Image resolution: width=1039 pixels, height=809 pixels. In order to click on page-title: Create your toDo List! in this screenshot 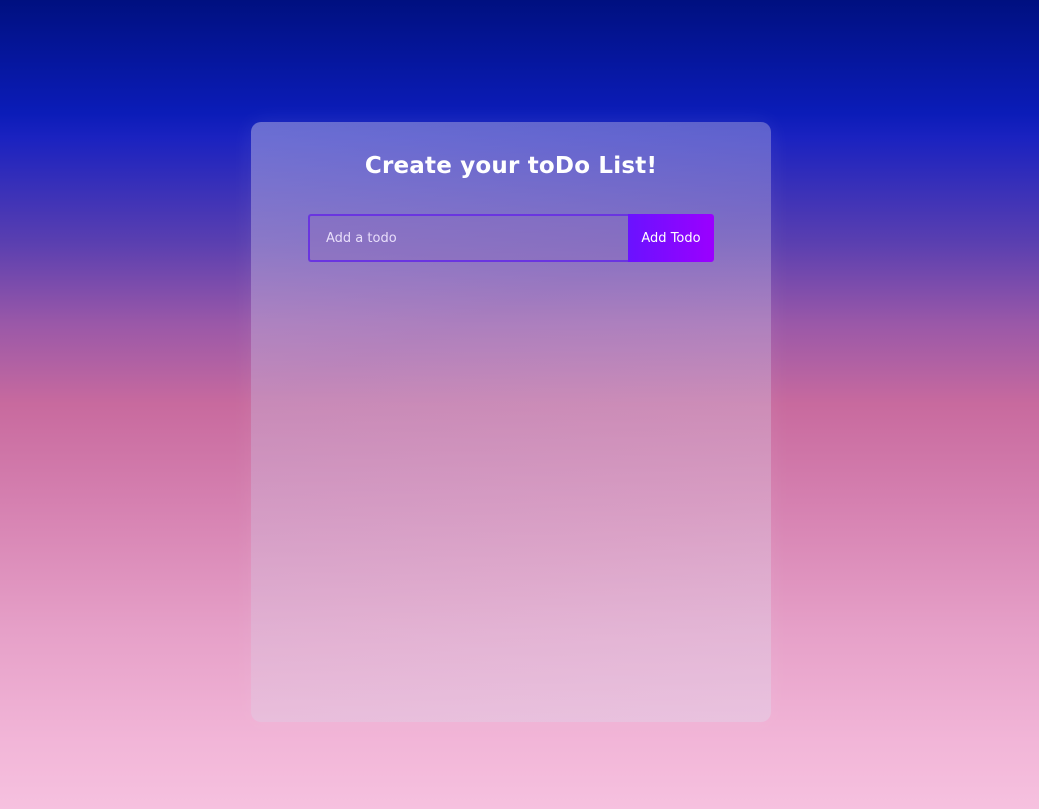, I will do `click(511, 166)`.